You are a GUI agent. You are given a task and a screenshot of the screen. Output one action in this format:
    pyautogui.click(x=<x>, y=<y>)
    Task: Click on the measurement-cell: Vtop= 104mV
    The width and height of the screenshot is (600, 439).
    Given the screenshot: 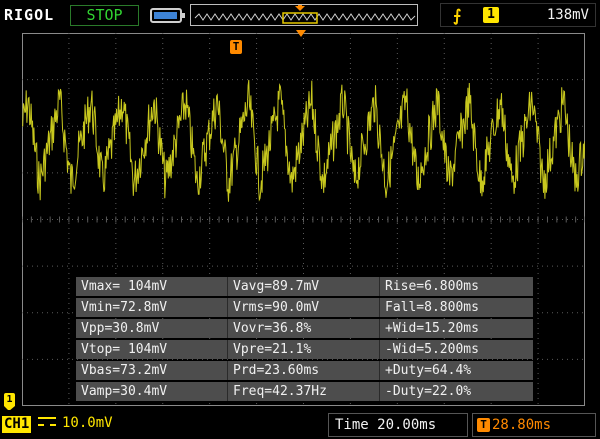 What is the action you would take?
    pyautogui.click(x=152, y=349)
    